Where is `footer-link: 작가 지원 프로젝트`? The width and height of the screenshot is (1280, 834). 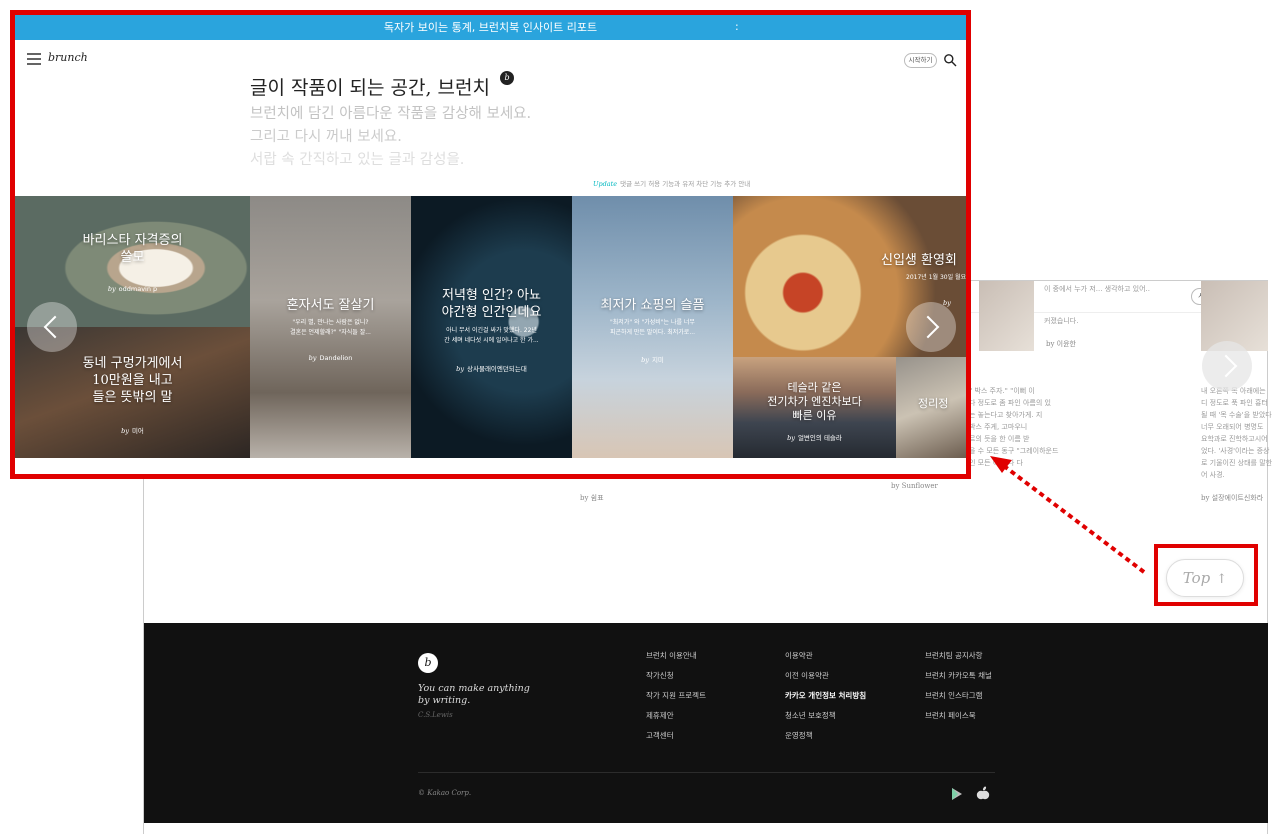
footer-link: 작가 지원 프로젝트 is located at coordinates (676, 701).